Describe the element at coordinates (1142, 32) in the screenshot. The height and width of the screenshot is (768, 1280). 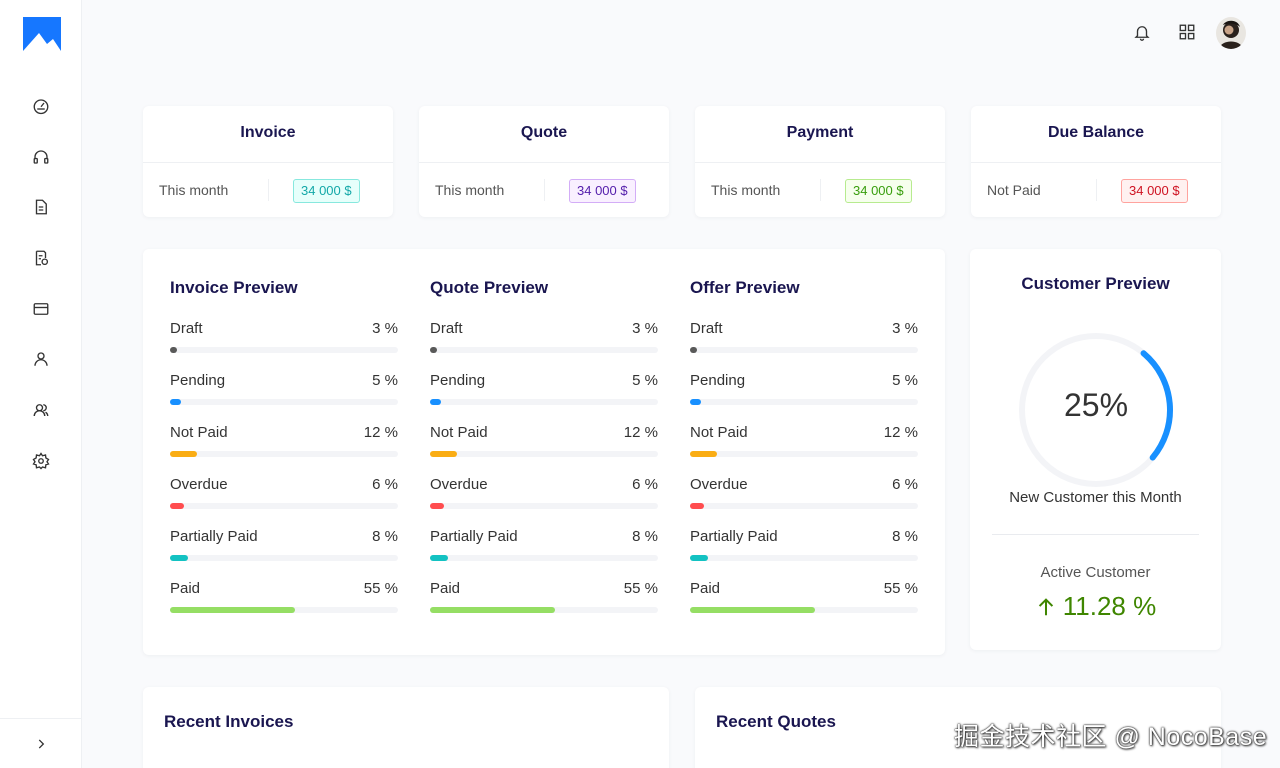
I see `notifications-button` at that location.